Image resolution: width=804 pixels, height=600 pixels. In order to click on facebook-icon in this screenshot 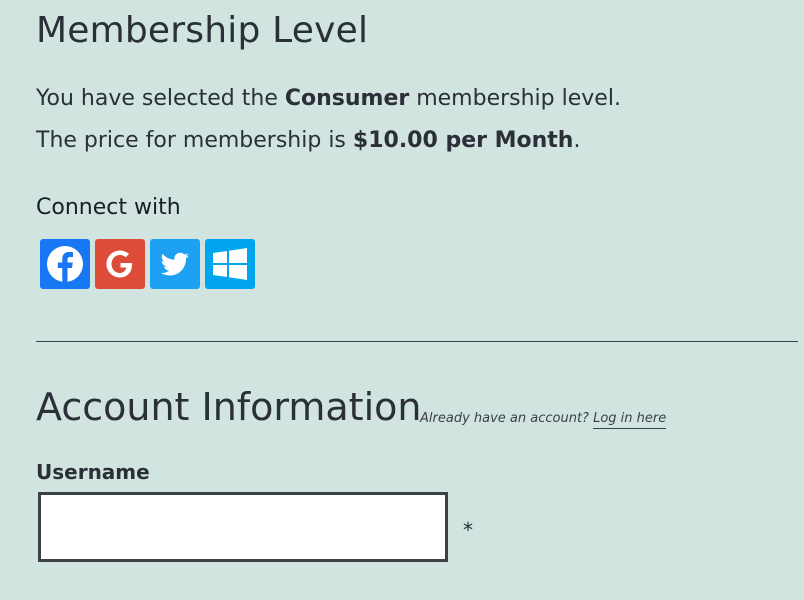, I will do `click(65, 264)`.